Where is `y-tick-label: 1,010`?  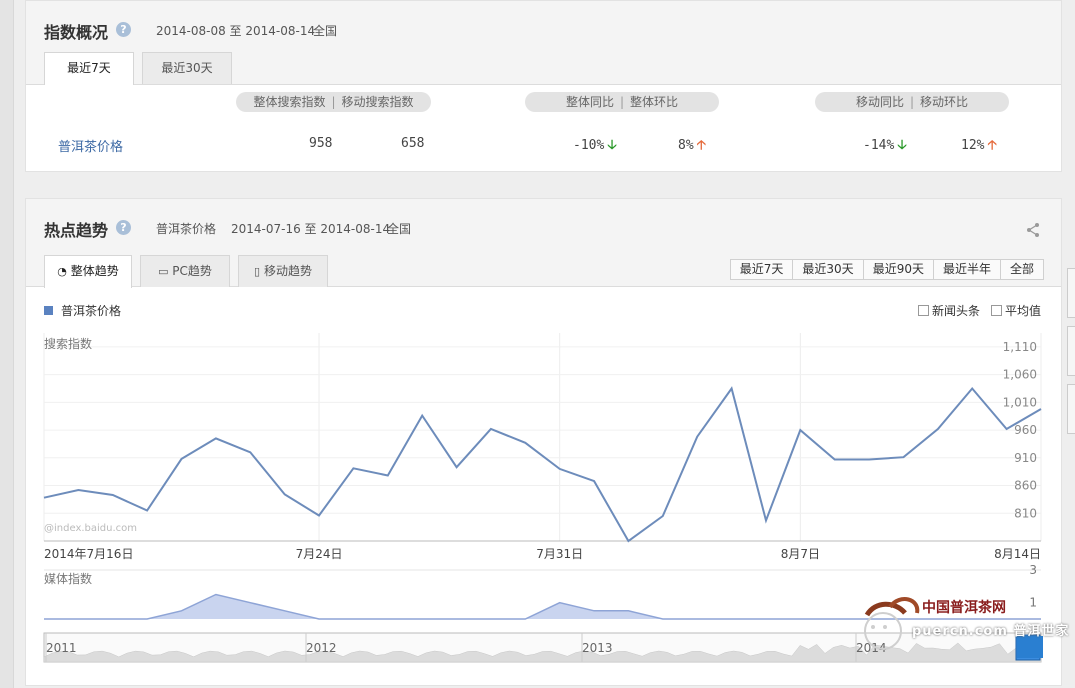 y-tick-label: 1,010 is located at coordinates (1020, 402).